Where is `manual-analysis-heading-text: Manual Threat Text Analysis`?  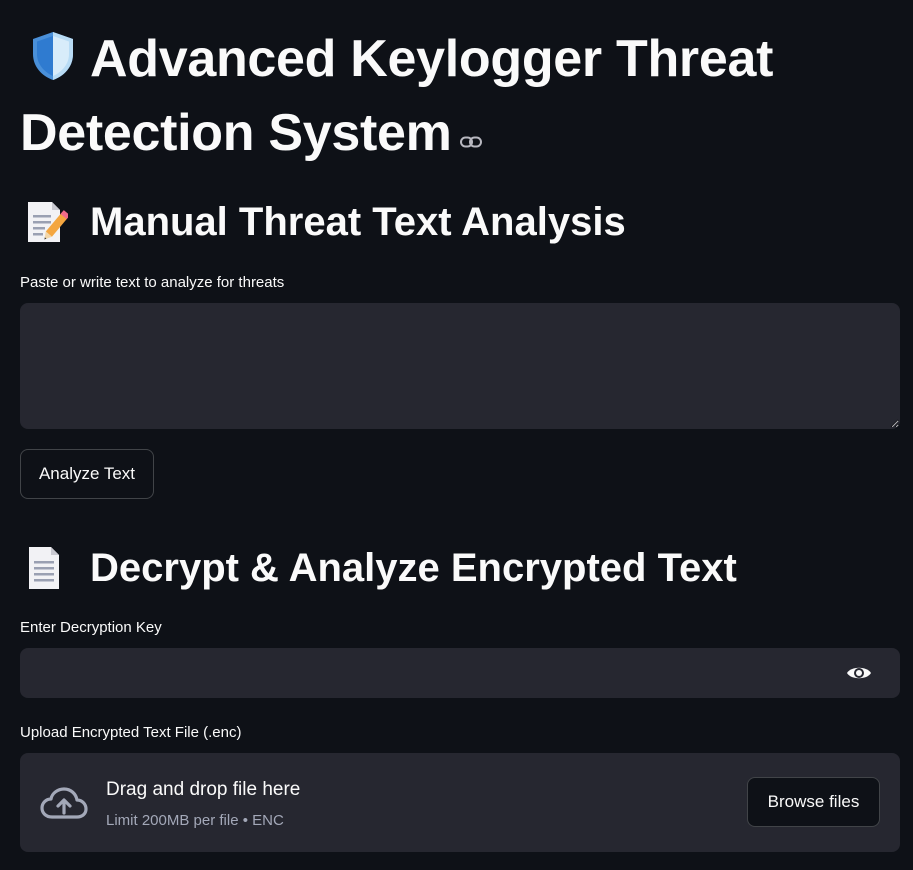
manual-analysis-heading-text: Manual Threat Text Analysis is located at coordinates (358, 222).